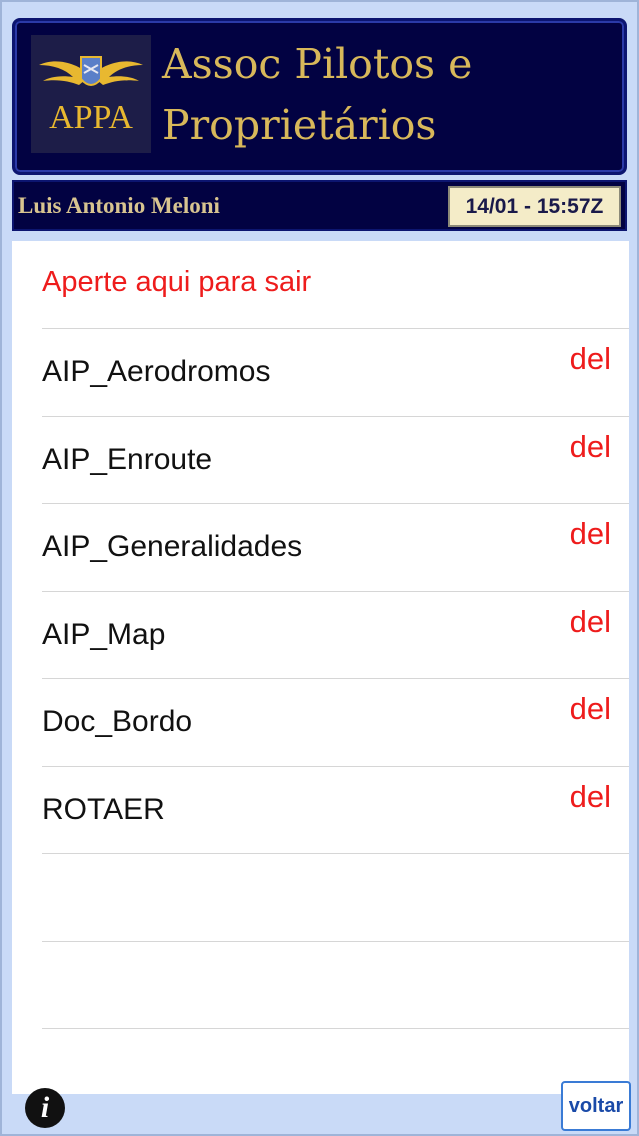 The height and width of the screenshot is (1136, 639). I want to click on username-label: Luis Antonio Meloni, so click(119, 205).